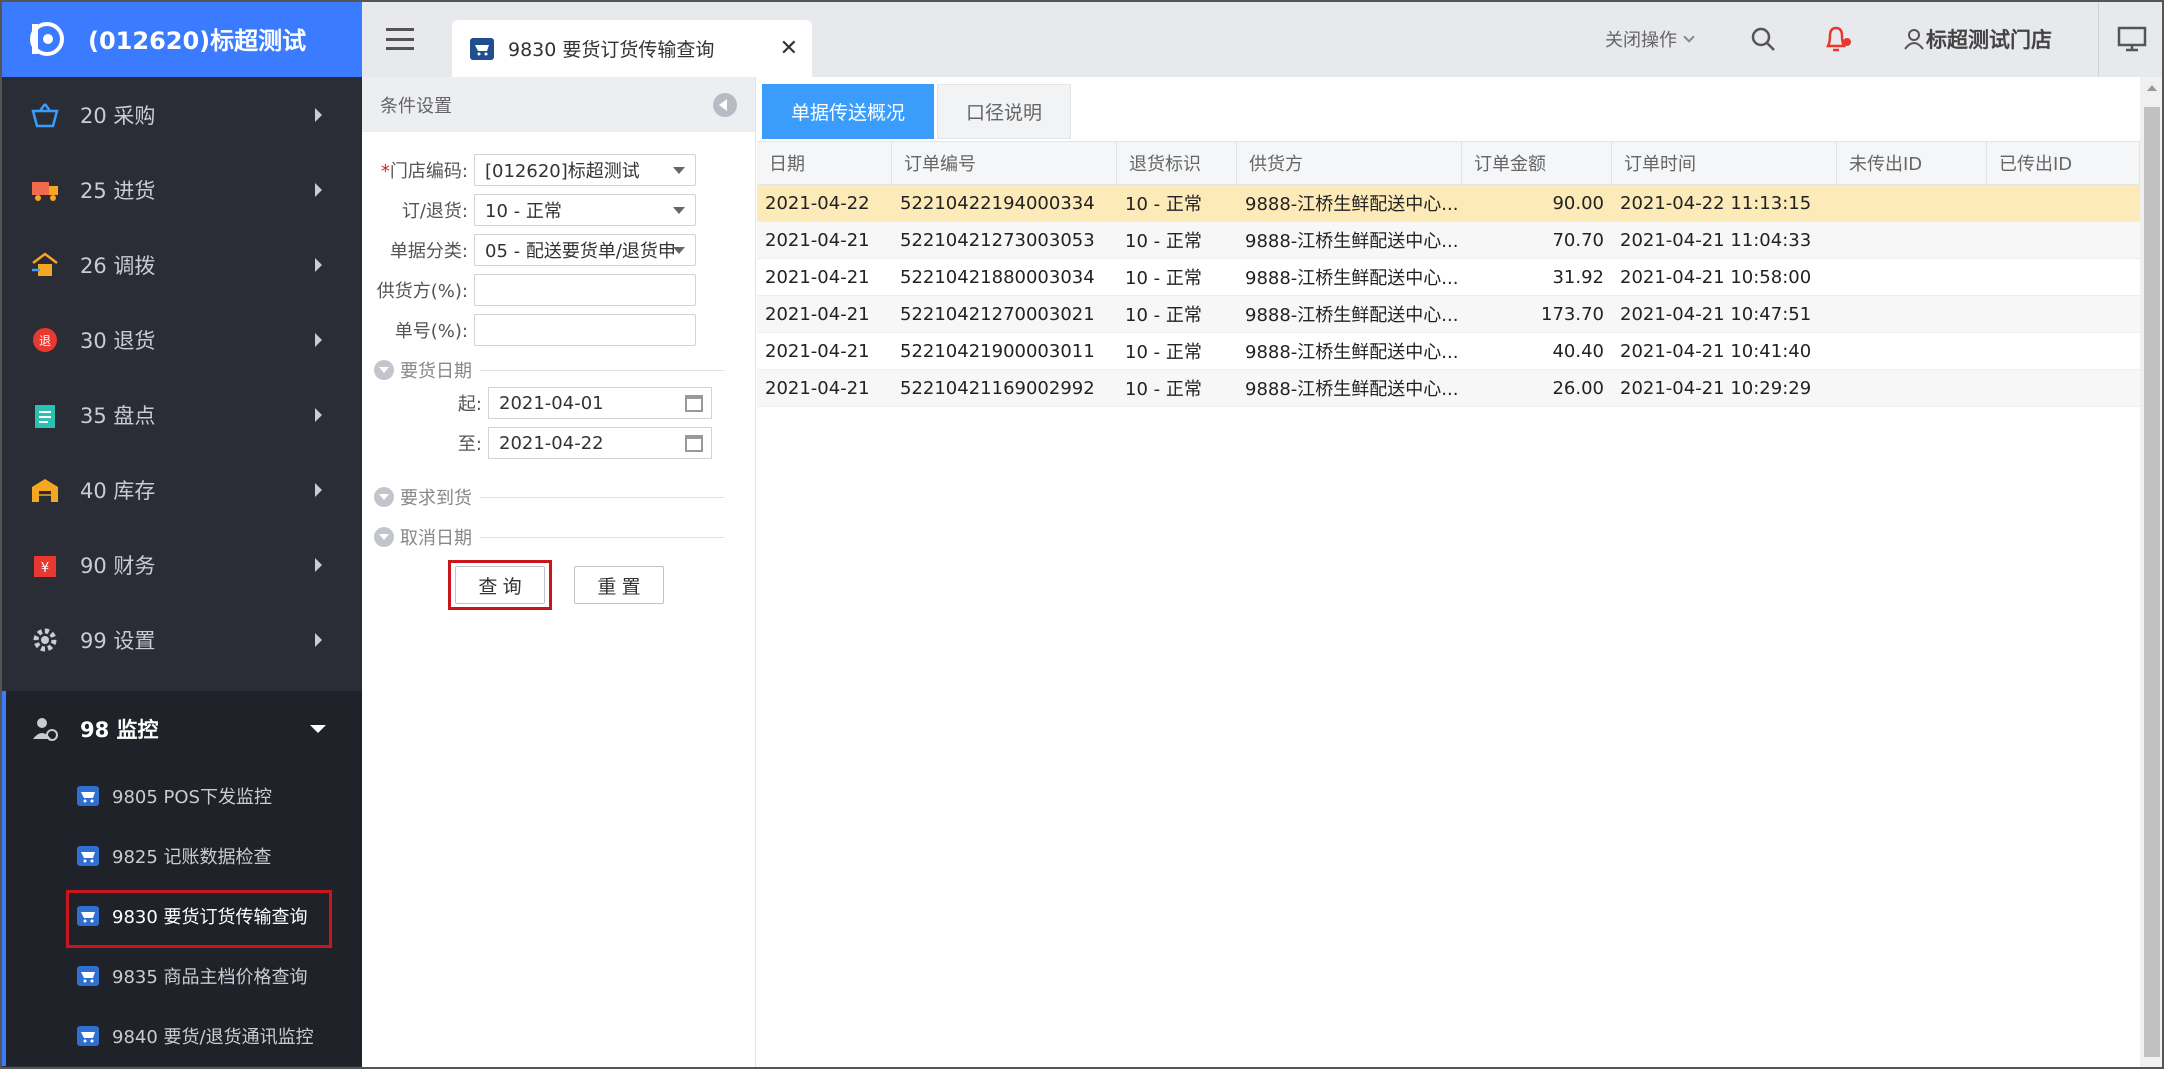 This screenshot has height=1069, width=2164. I want to click on store-code-select: [012620]标超测试, so click(585, 170).